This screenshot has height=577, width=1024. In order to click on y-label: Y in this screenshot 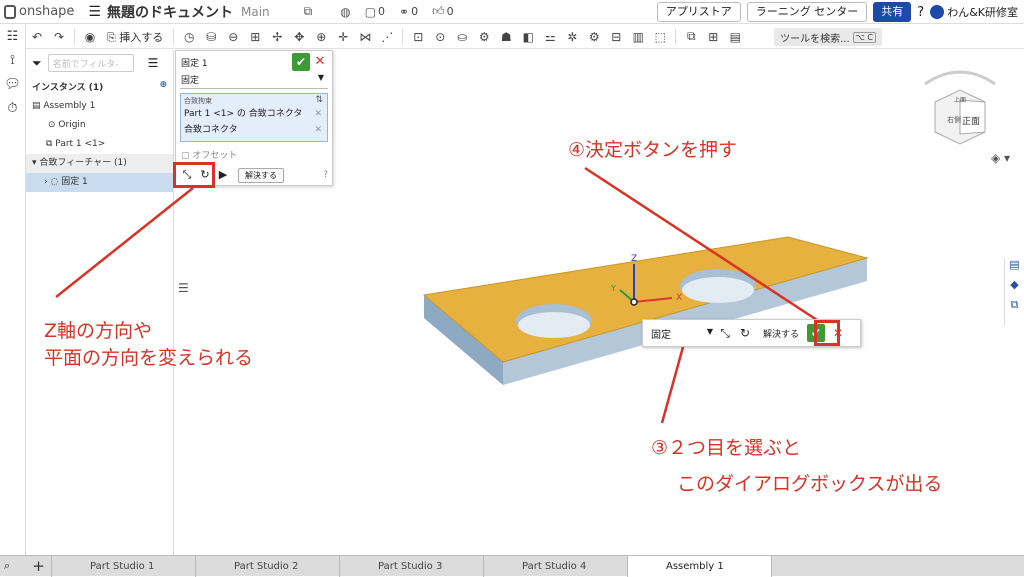, I will do `click(613, 288)`.